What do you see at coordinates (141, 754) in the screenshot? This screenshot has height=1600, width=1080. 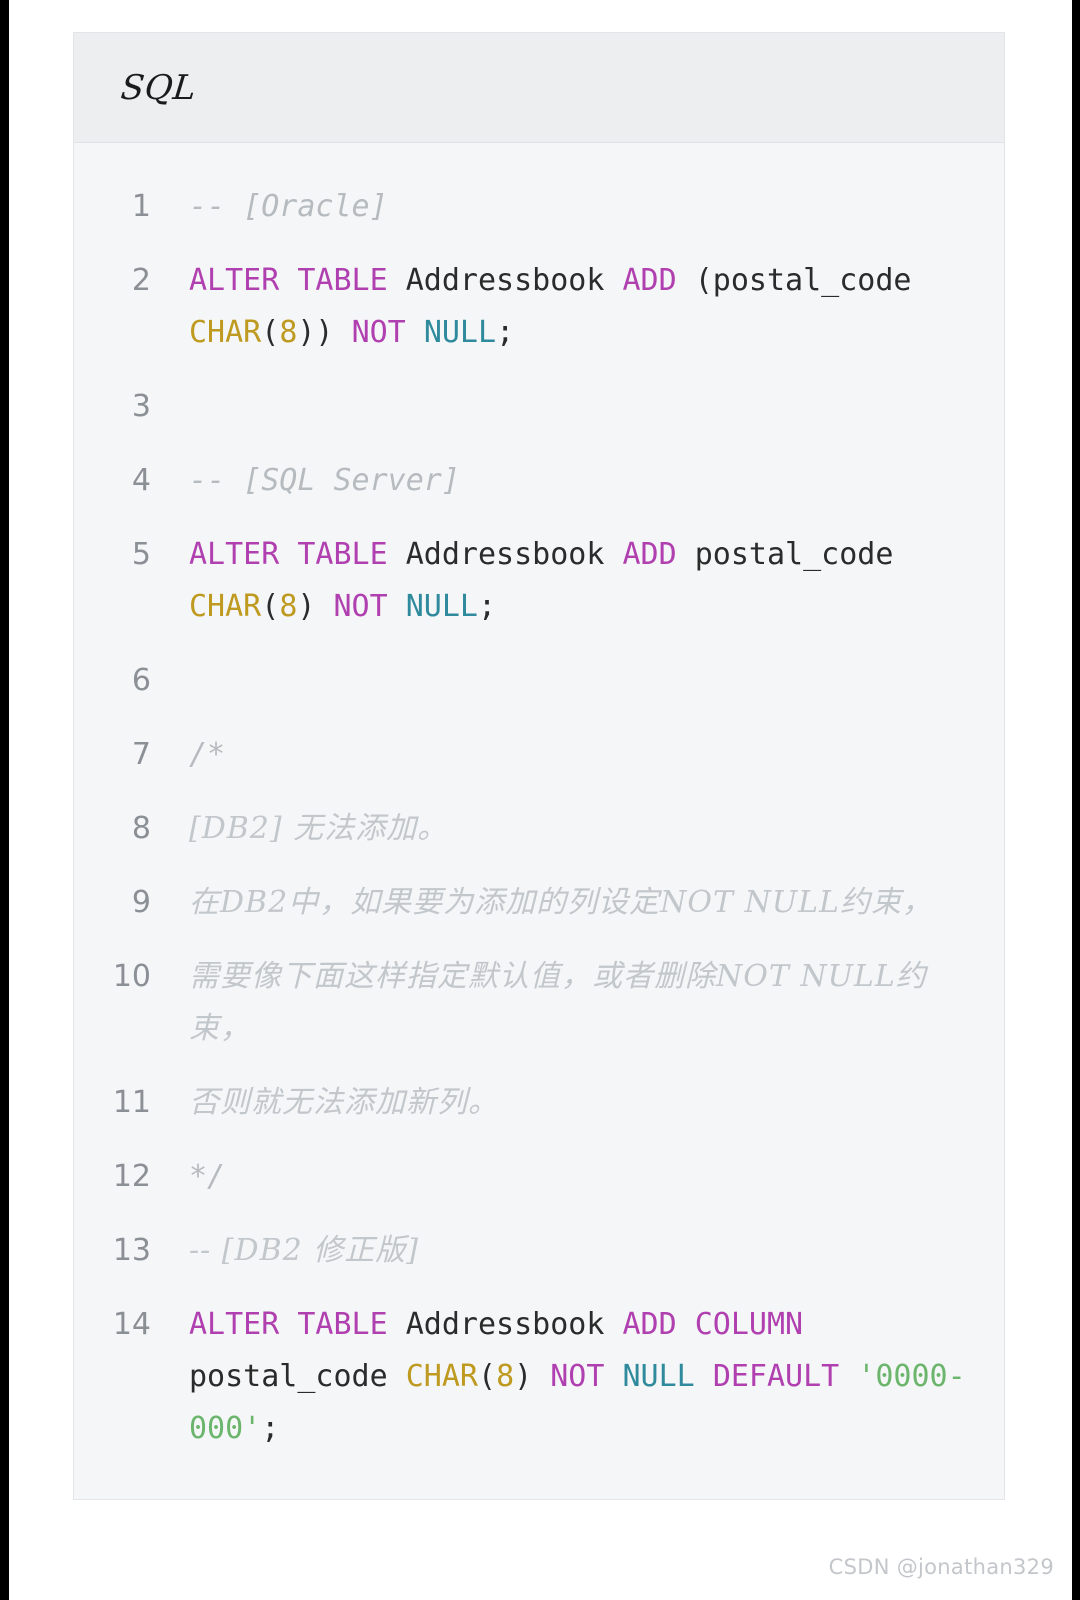 I see `line-number: 7` at bounding box center [141, 754].